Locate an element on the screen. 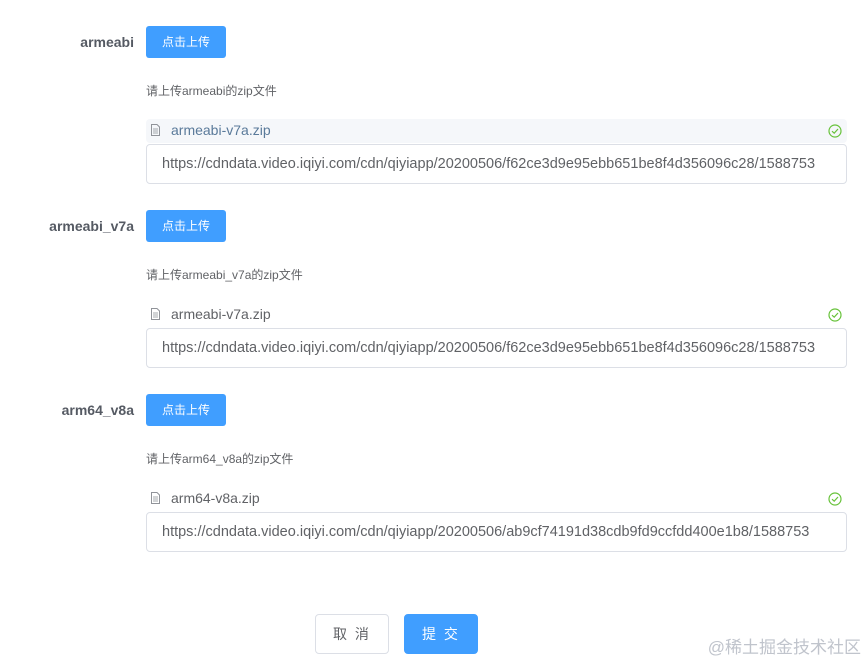 The width and height of the screenshot is (867, 664). upload-button-armeabi-v7a: 点击上传 is located at coordinates (186, 226).